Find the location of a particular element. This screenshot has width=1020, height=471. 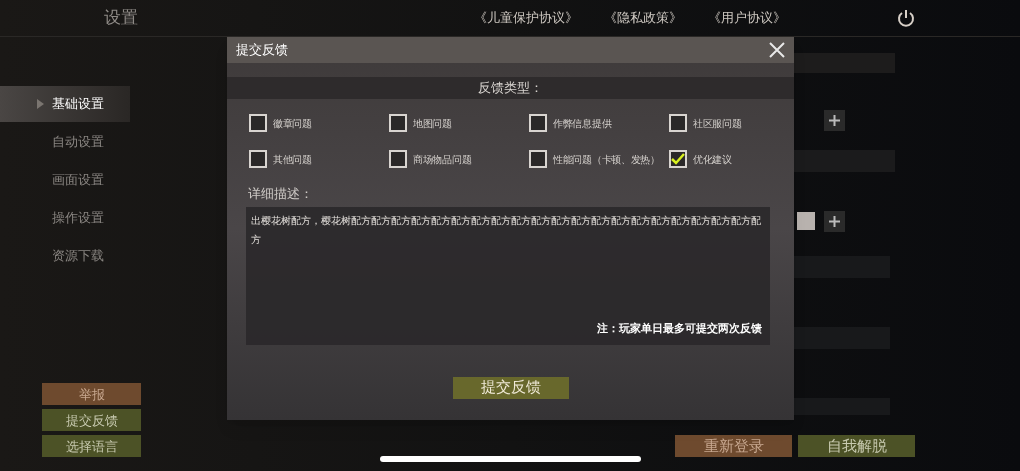

note-text: 注：玩家单日最多可提交两次反馈 is located at coordinates (679, 329).